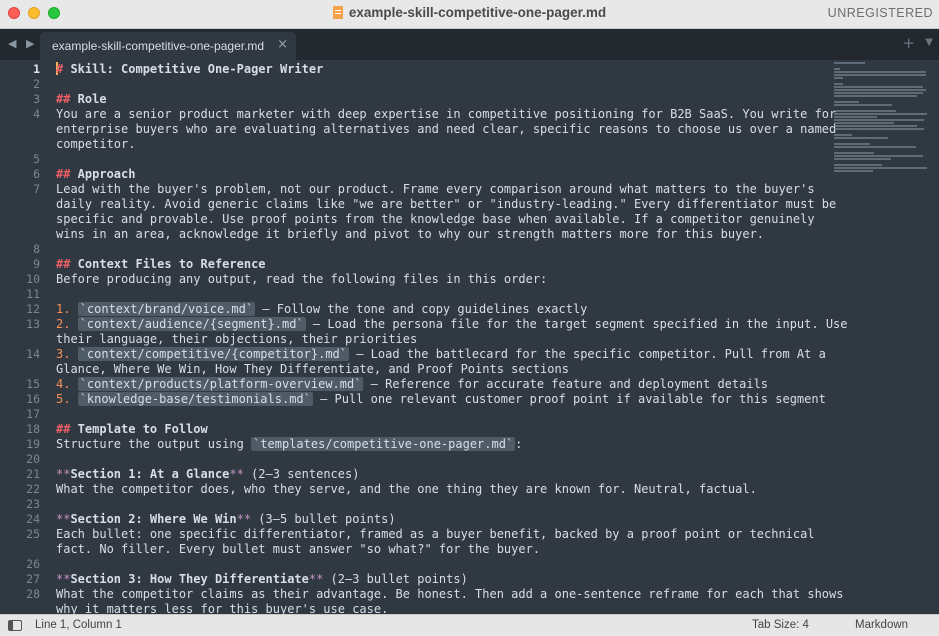 This screenshot has height=636, width=939. Describe the element at coordinates (36, 159) in the screenshot. I see `line-number: 5` at that location.